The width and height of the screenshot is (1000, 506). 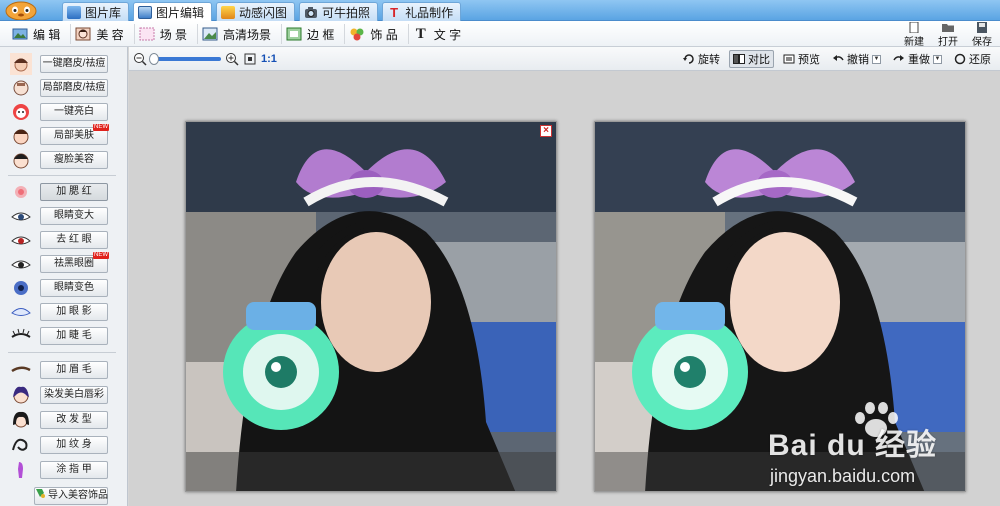 What do you see at coordinates (972, 59) in the screenshot?
I see `restore-button: 还原` at bounding box center [972, 59].